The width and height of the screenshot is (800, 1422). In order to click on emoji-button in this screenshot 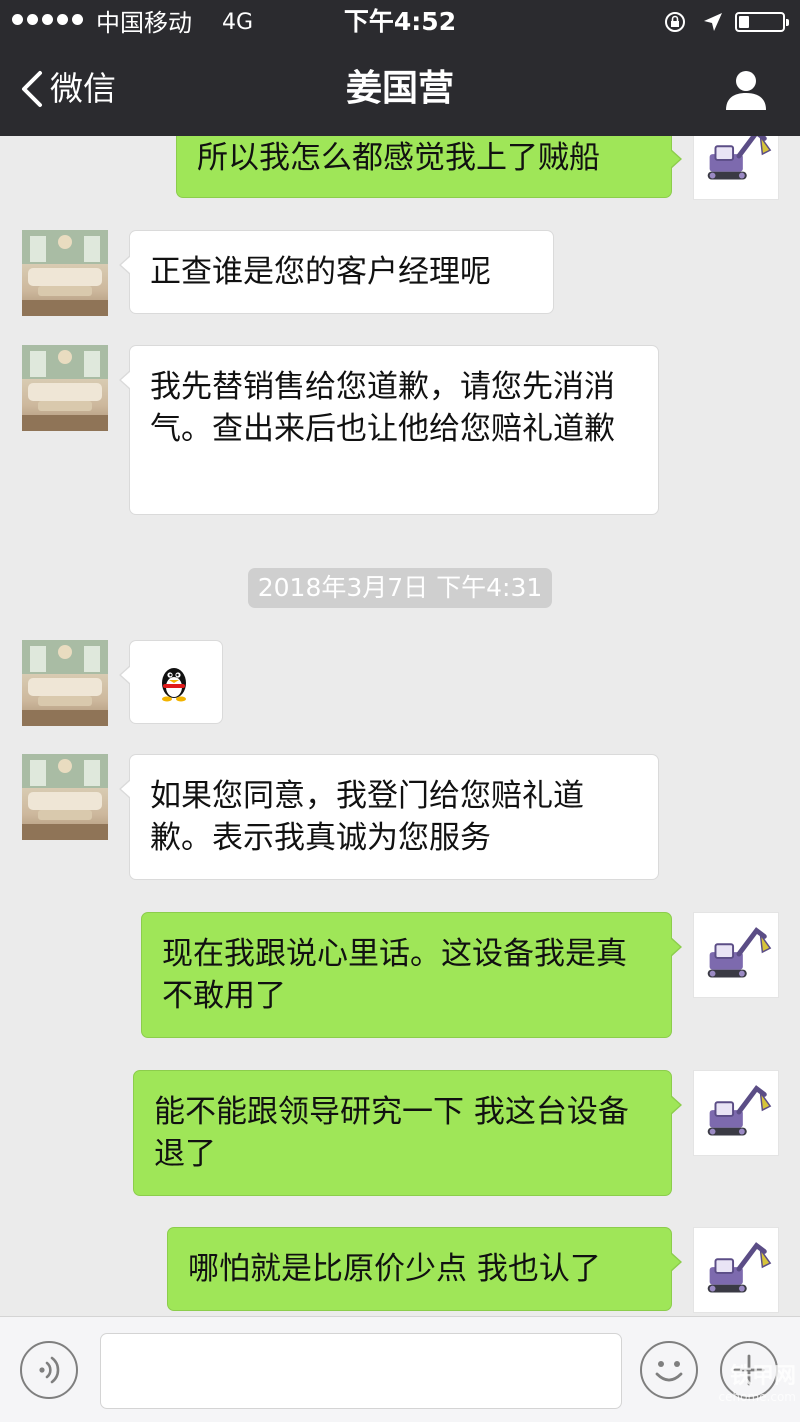, I will do `click(669, 1370)`.